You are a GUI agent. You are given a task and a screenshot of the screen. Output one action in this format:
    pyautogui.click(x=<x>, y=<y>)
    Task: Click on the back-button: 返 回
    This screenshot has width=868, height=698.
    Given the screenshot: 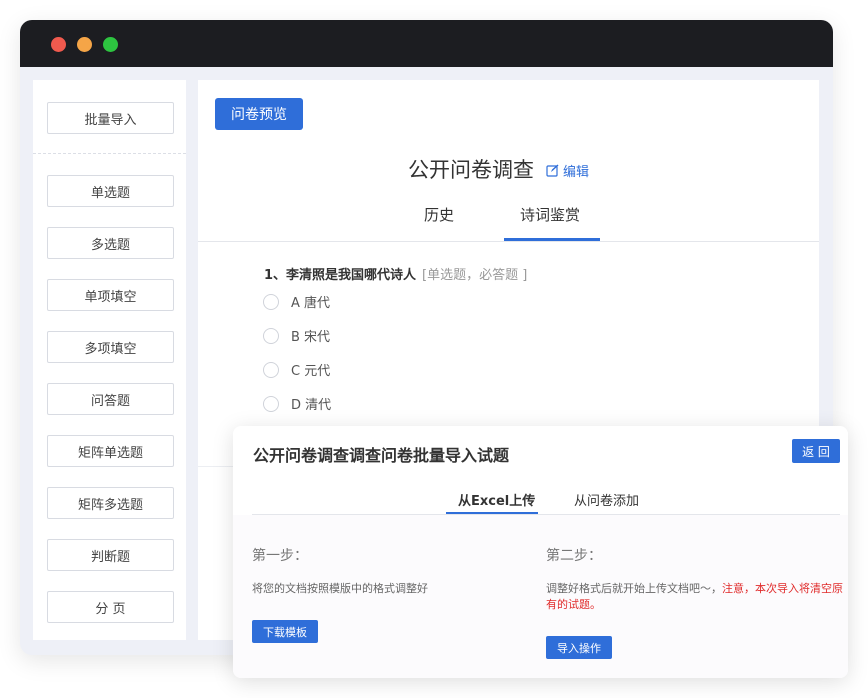 What is the action you would take?
    pyautogui.click(x=816, y=451)
    